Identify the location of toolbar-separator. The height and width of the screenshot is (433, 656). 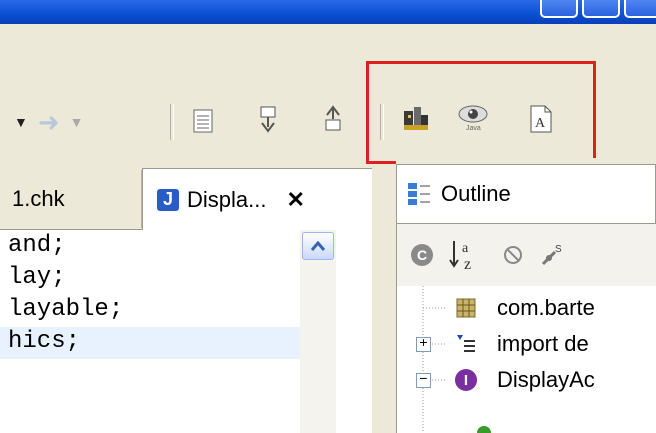
(172, 122).